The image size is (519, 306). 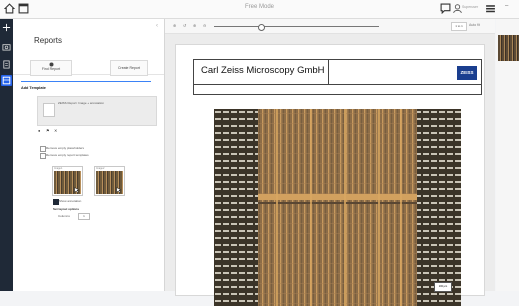 What do you see at coordinates (58, 168) in the screenshot?
I see `thumbnail-label: Image1` at bounding box center [58, 168].